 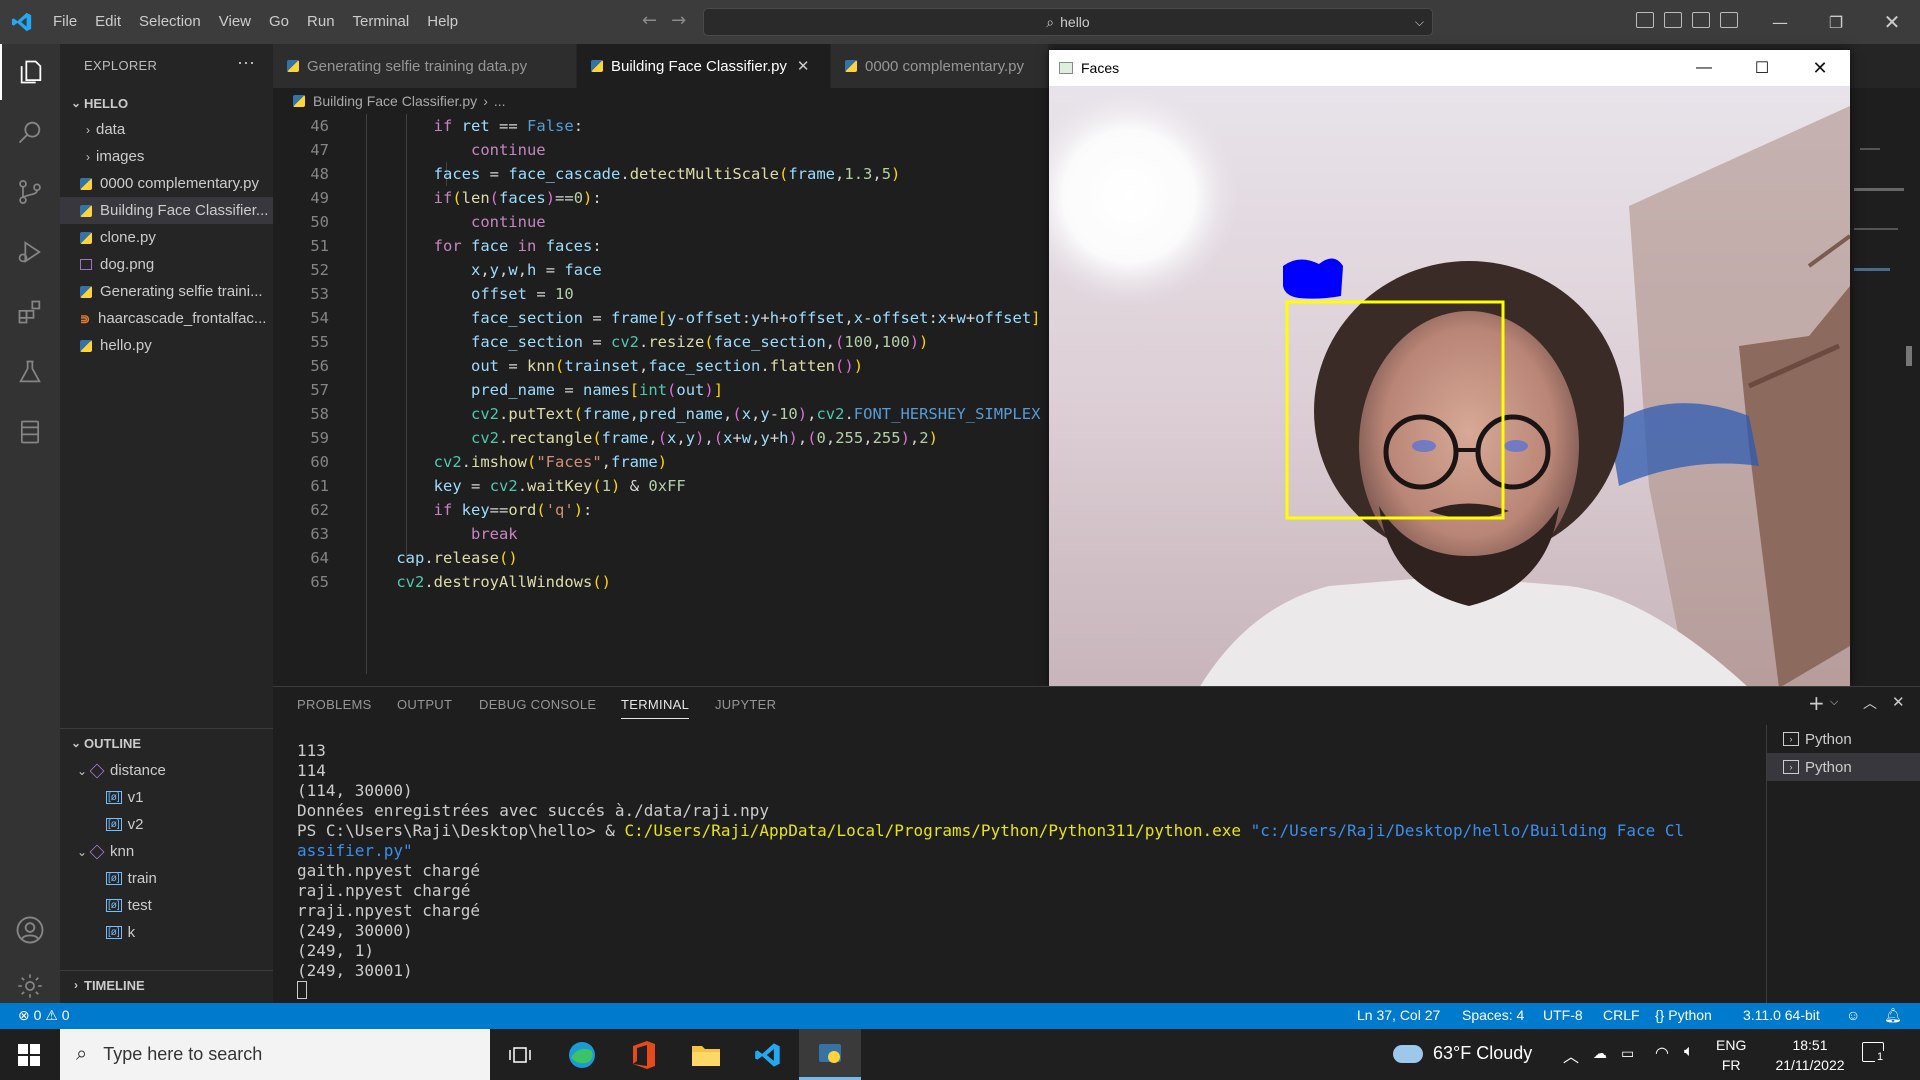 I want to click on more-actions-icon: ···, so click(x=246, y=62).